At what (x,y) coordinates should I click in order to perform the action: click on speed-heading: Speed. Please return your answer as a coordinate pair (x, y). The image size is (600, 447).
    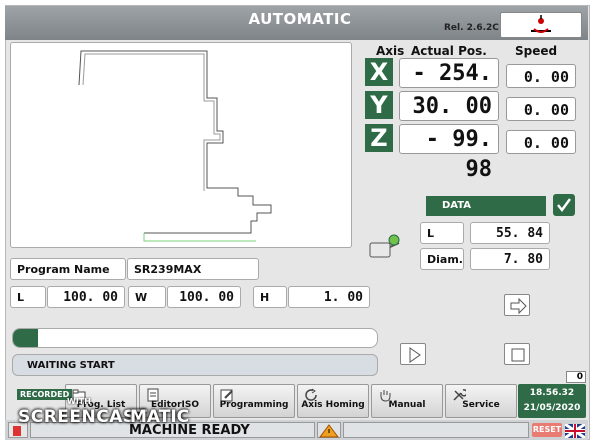
    Looking at the image, I should click on (536, 51).